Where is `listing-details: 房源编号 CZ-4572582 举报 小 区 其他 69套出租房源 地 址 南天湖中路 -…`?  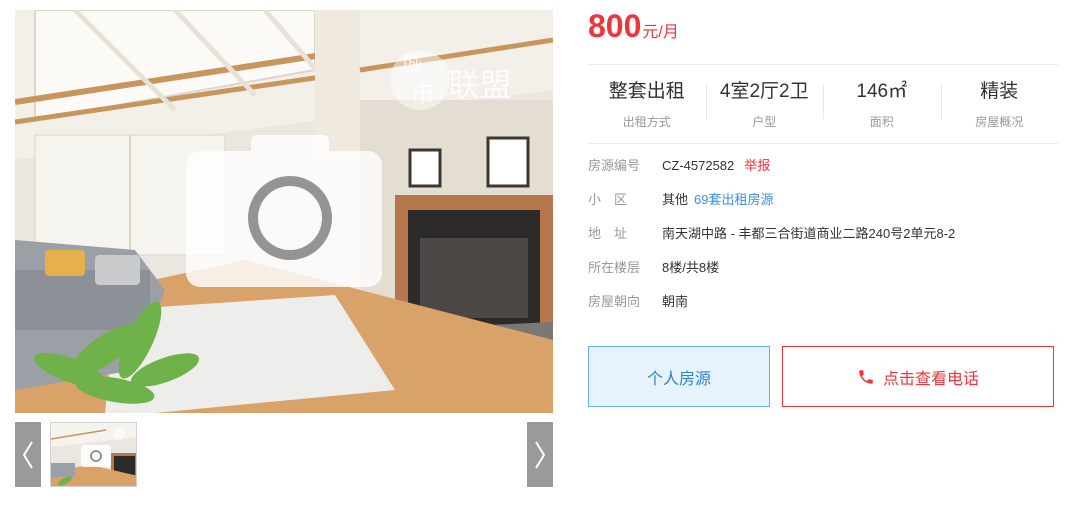 listing-details: 房源编号 CZ-4572582 举报 小 区 其他 69套出租房源 地 址 南天湖中路 -… is located at coordinates (823, 237).